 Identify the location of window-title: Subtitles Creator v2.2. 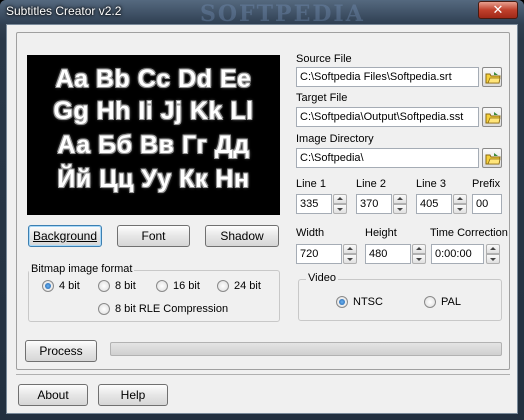
(64, 11).